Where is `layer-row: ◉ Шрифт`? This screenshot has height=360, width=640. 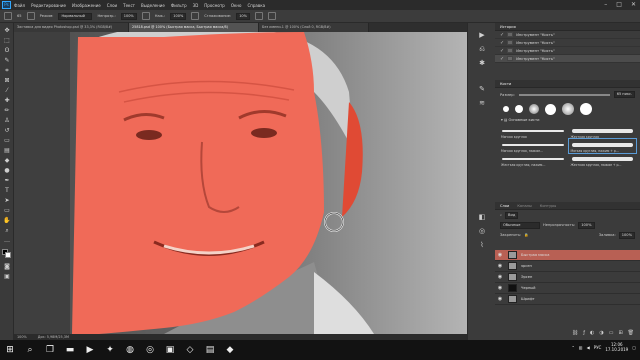
layer-row: ◉ Шрифт is located at coordinates (567, 299).